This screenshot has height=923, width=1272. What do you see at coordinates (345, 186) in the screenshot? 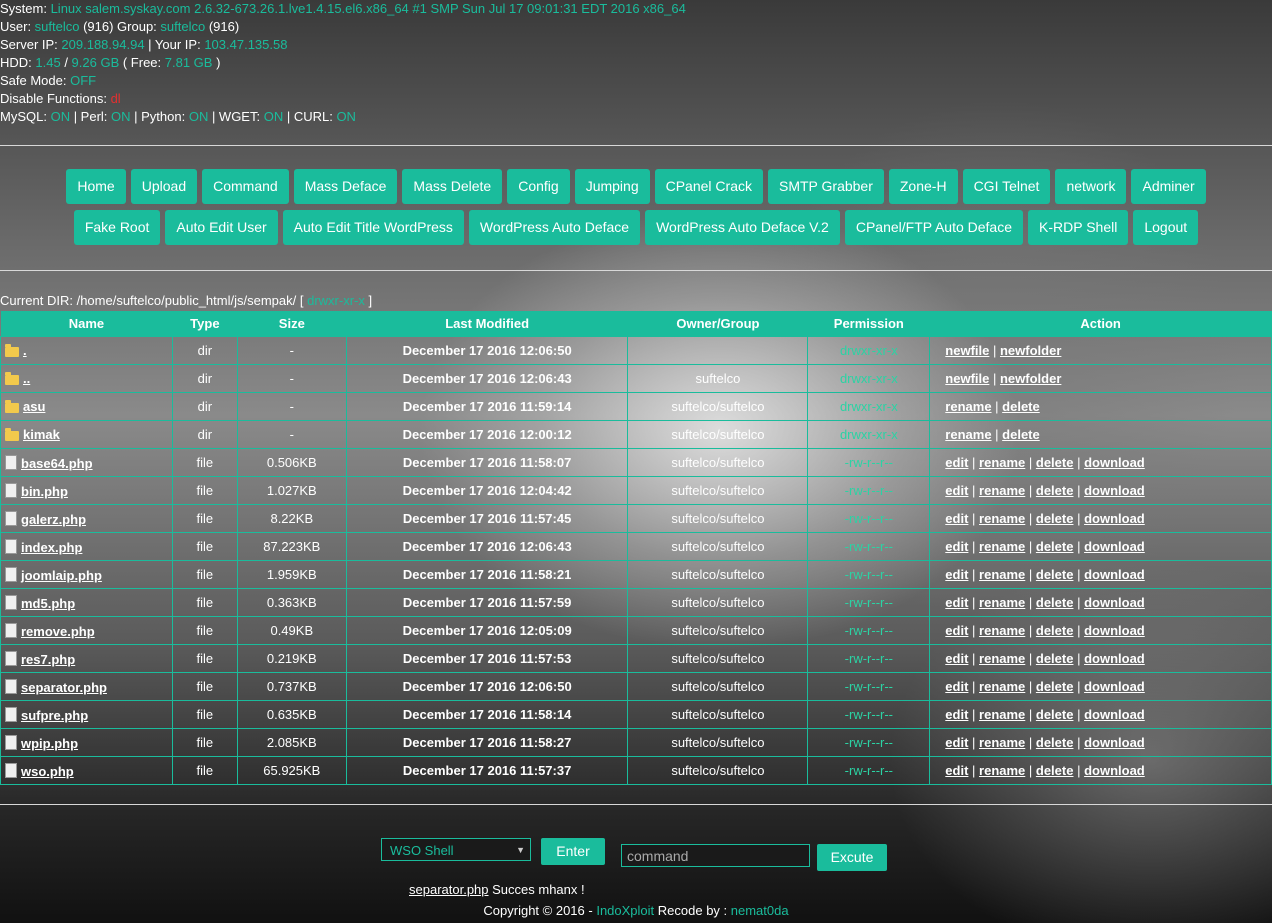
I see `nav-button-mass-deface: Mass Deface` at bounding box center [345, 186].